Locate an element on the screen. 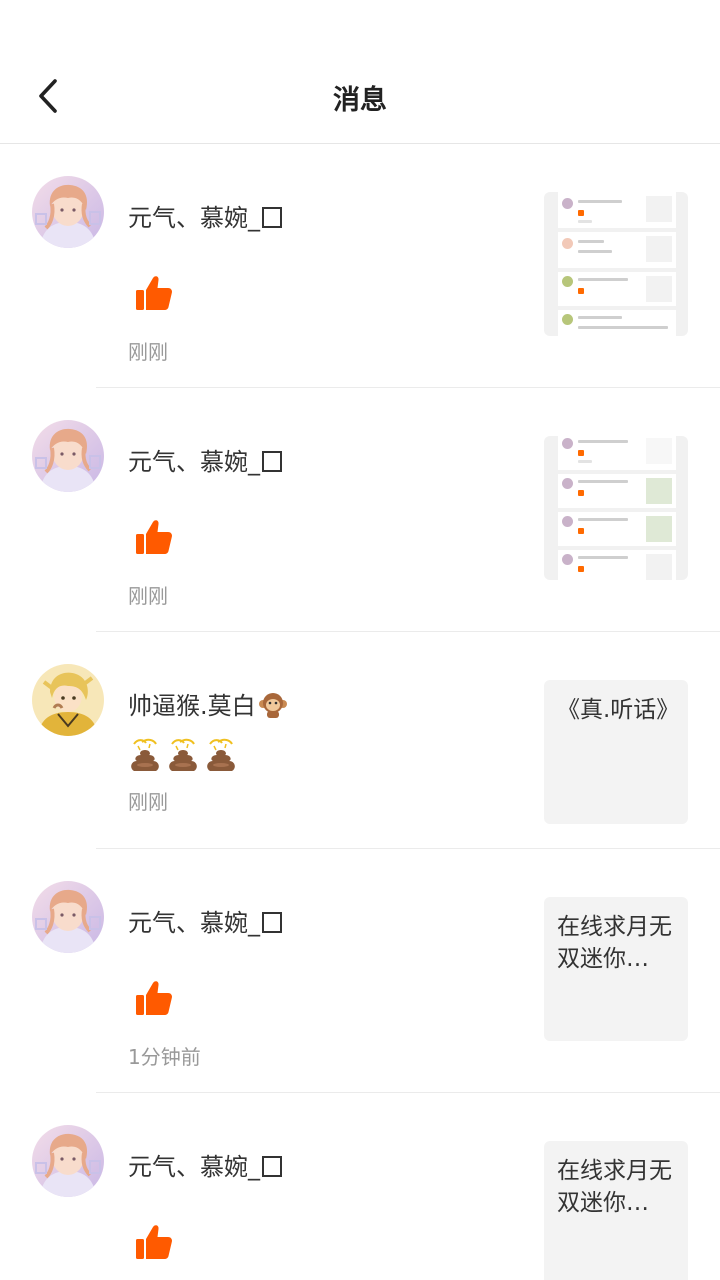 Image resolution: width=720 pixels, height=1280 pixels. preview-text: 《真.听话》 is located at coordinates (618, 710).